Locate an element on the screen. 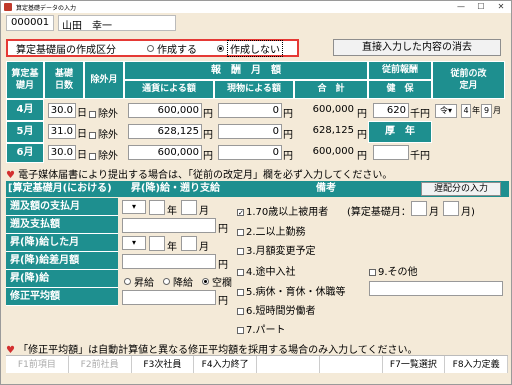 The height and width of the screenshot is (385, 512). radio-not-create-dot is located at coordinates (220, 48).